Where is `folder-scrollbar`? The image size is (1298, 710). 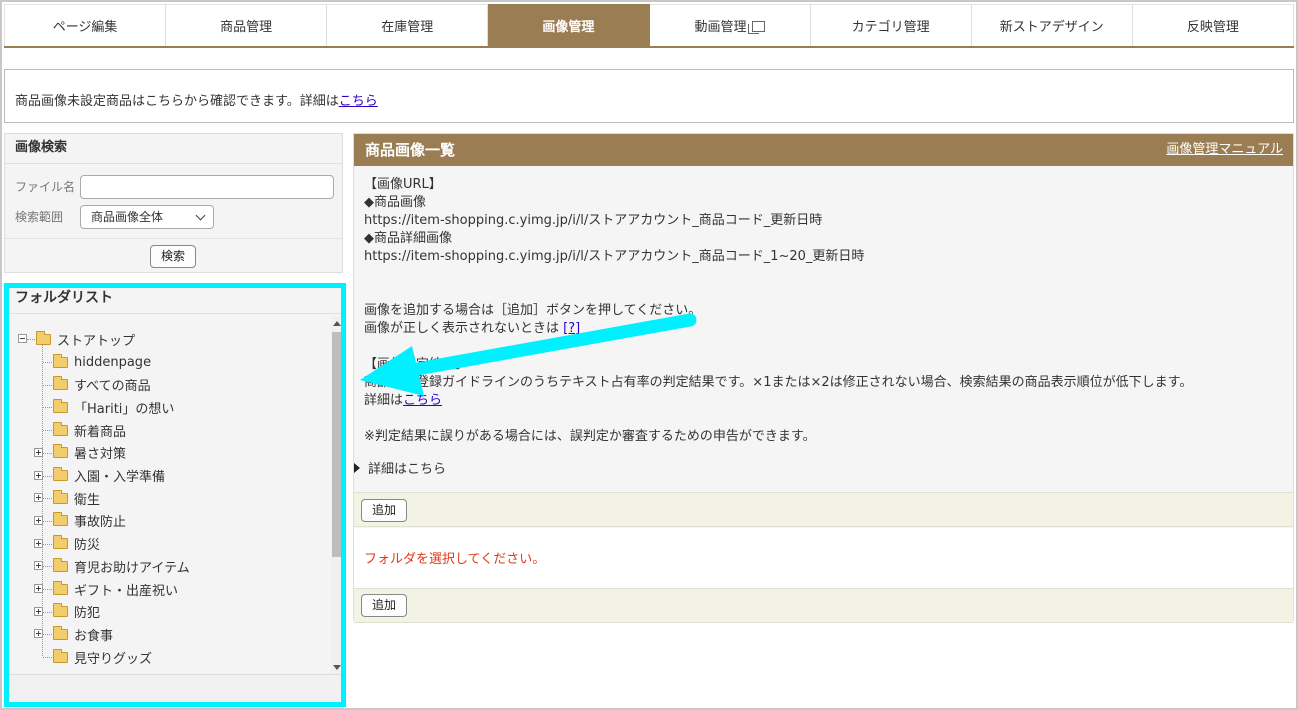 folder-scrollbar is located at coordinates (337, 495).